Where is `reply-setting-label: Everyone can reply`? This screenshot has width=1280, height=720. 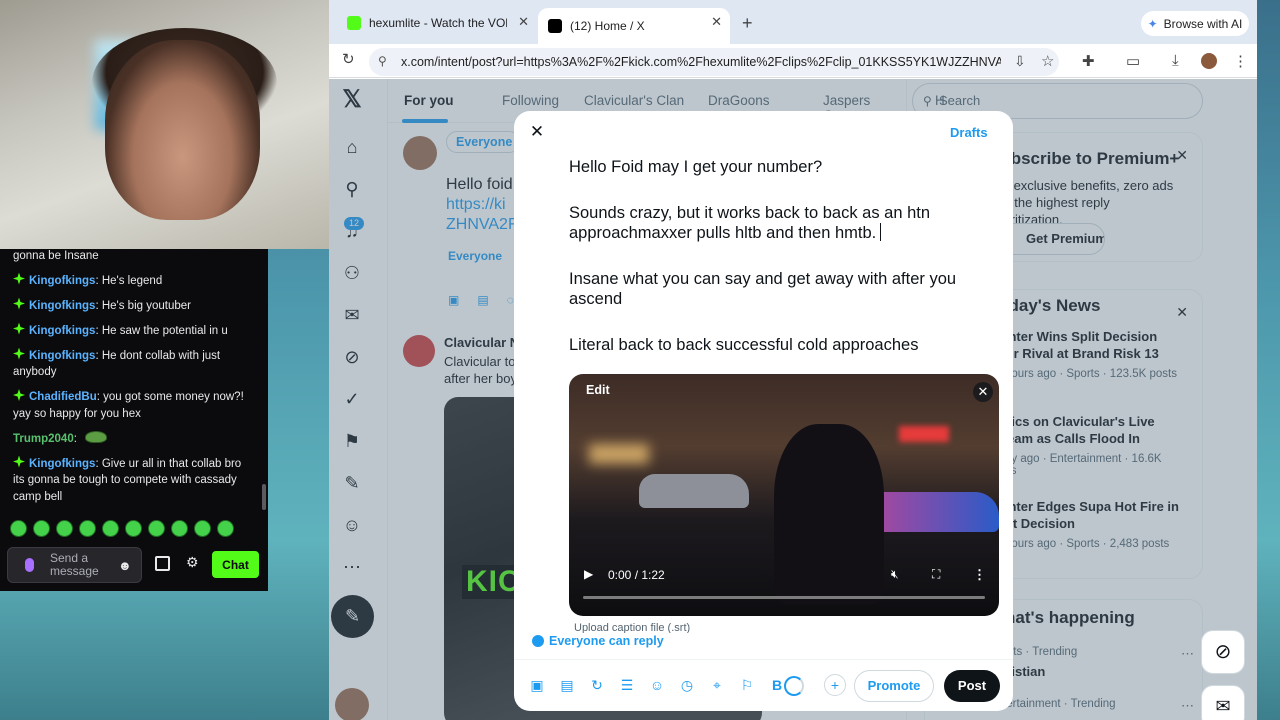
reply-setting-label: Everyone can reply is located at coordinates (606, 641).